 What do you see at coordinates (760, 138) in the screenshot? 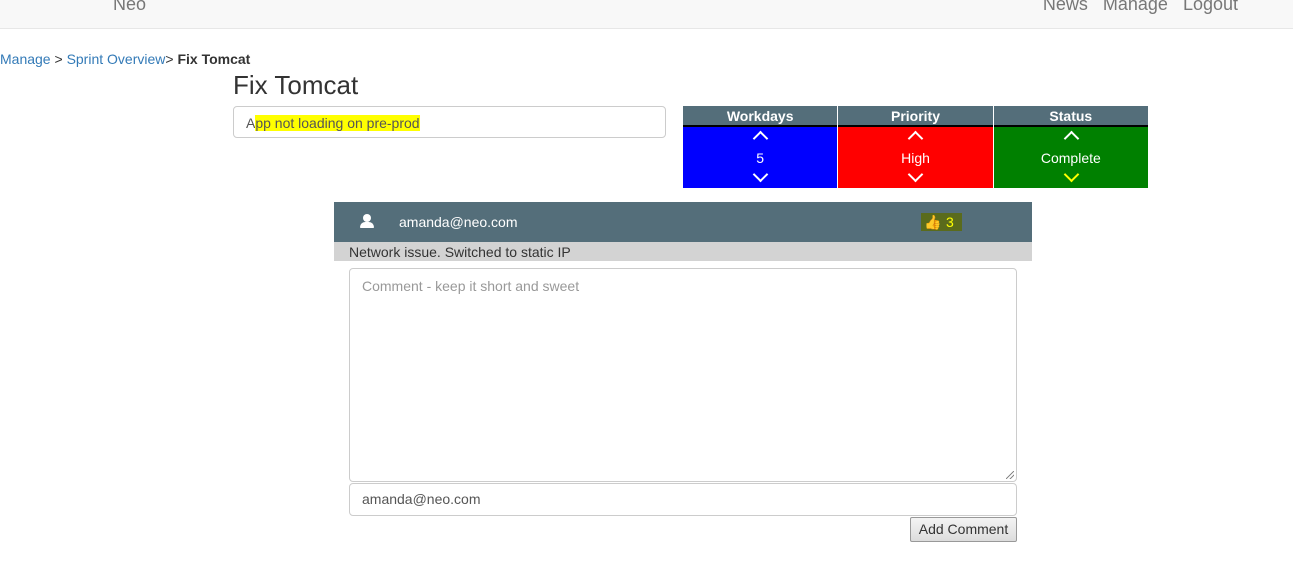
I see `workdays-increase-icon` at bounding box center [760, 138].